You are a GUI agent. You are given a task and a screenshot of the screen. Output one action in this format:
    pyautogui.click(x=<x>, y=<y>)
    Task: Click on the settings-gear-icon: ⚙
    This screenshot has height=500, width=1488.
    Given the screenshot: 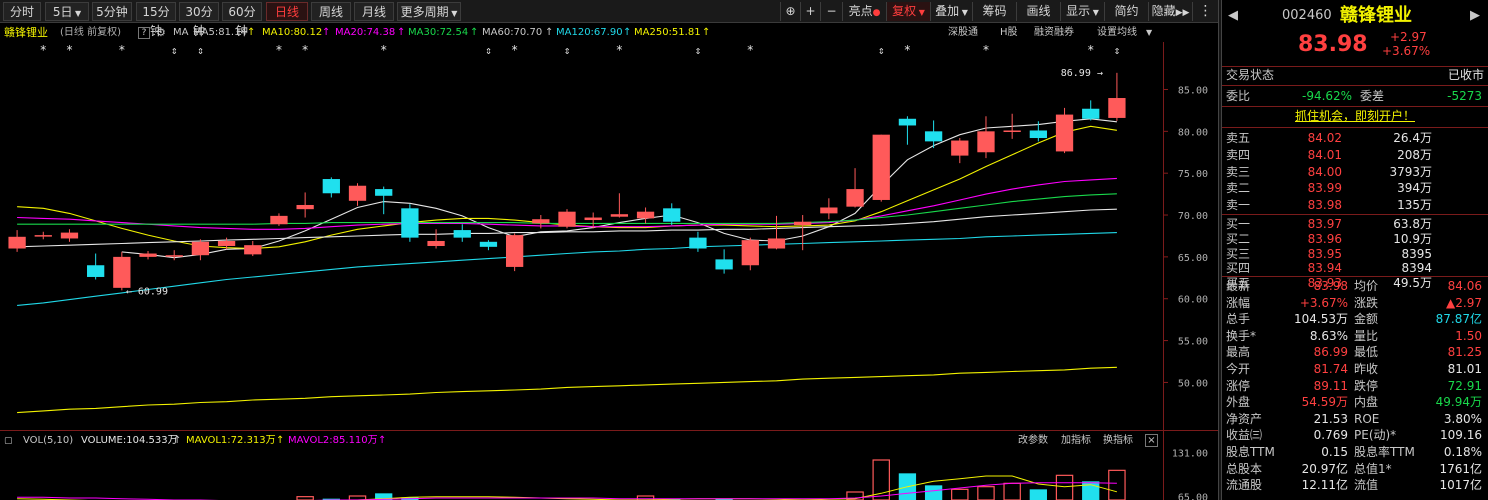 What is the action you would take?
    pyautogui.click(x=161, y=33)
    